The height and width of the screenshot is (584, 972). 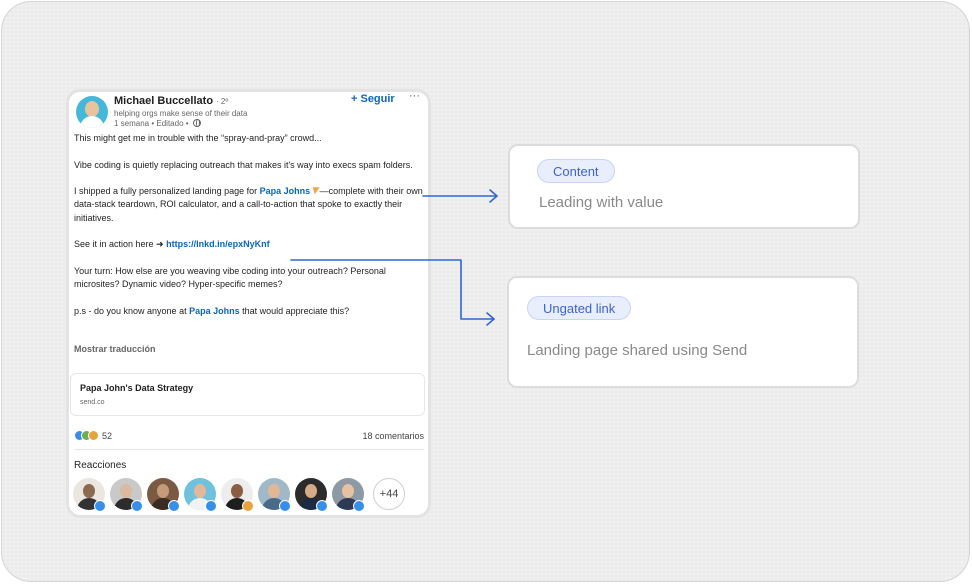 I want to click on reaction-icons, so click(x=88, y=436).